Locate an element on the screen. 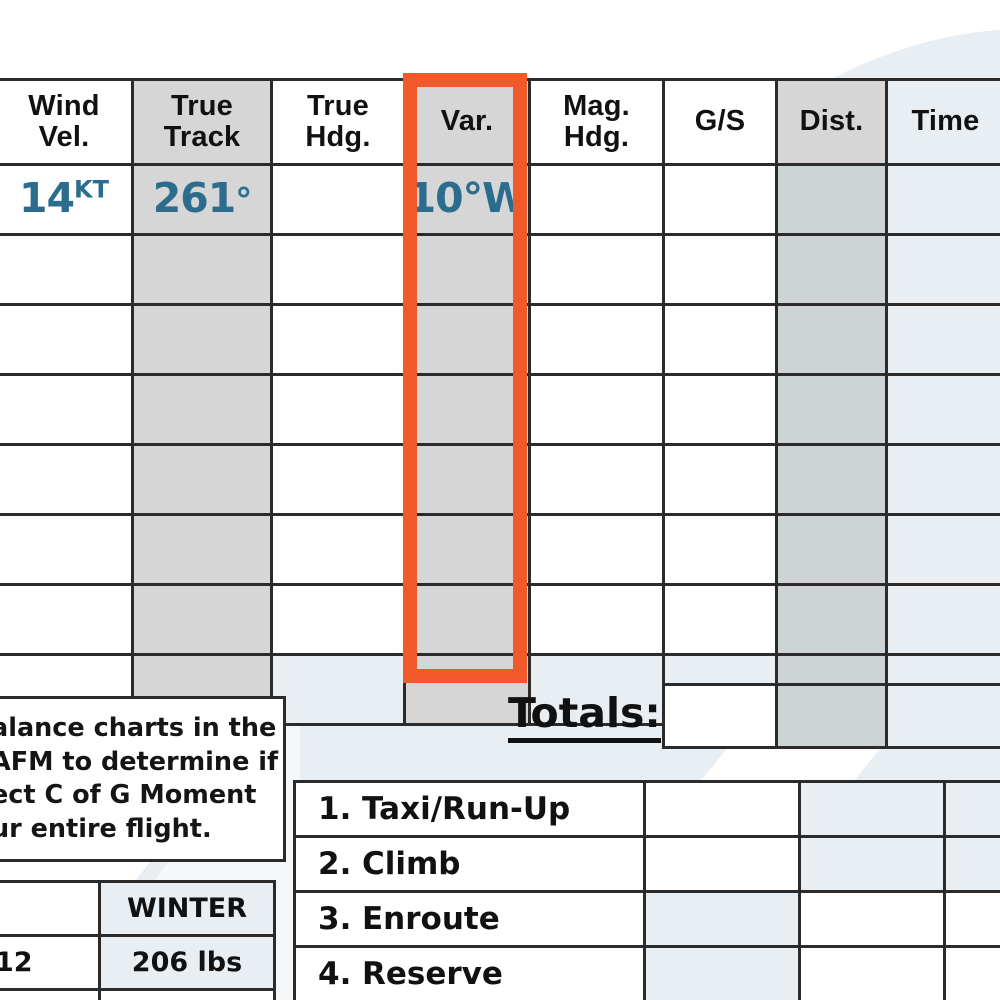 The height and width of the screenshot is (1000, 1000). cell-true-track-1: 261° is located at coordinates (202, 199).